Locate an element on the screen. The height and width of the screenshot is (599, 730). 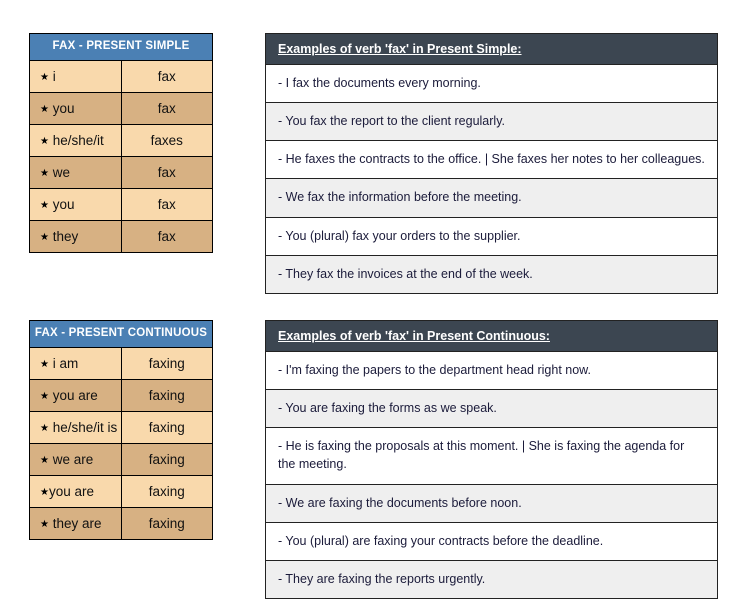
pronoun-cell: ★ he/she/it is located at coordinates (75, 140).